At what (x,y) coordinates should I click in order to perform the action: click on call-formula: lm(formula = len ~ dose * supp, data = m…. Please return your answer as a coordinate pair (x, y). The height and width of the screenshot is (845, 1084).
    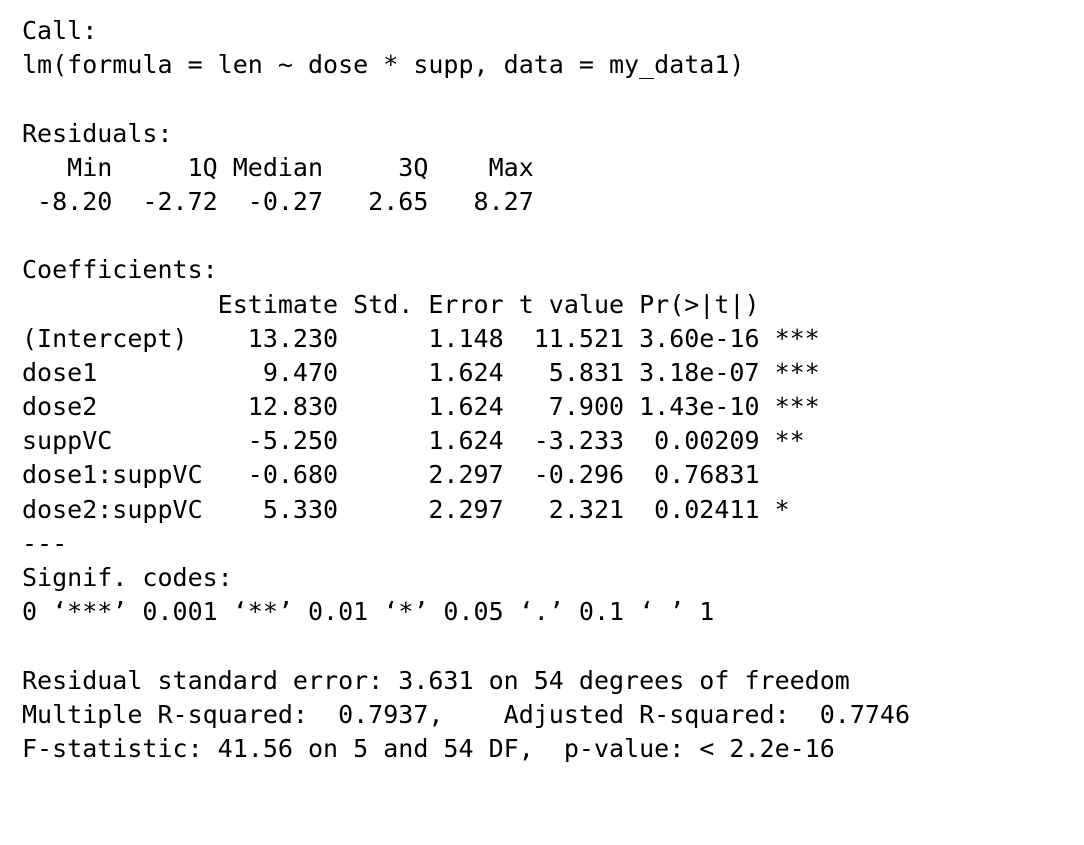
    Looking at the image, I should click on (383, 65).